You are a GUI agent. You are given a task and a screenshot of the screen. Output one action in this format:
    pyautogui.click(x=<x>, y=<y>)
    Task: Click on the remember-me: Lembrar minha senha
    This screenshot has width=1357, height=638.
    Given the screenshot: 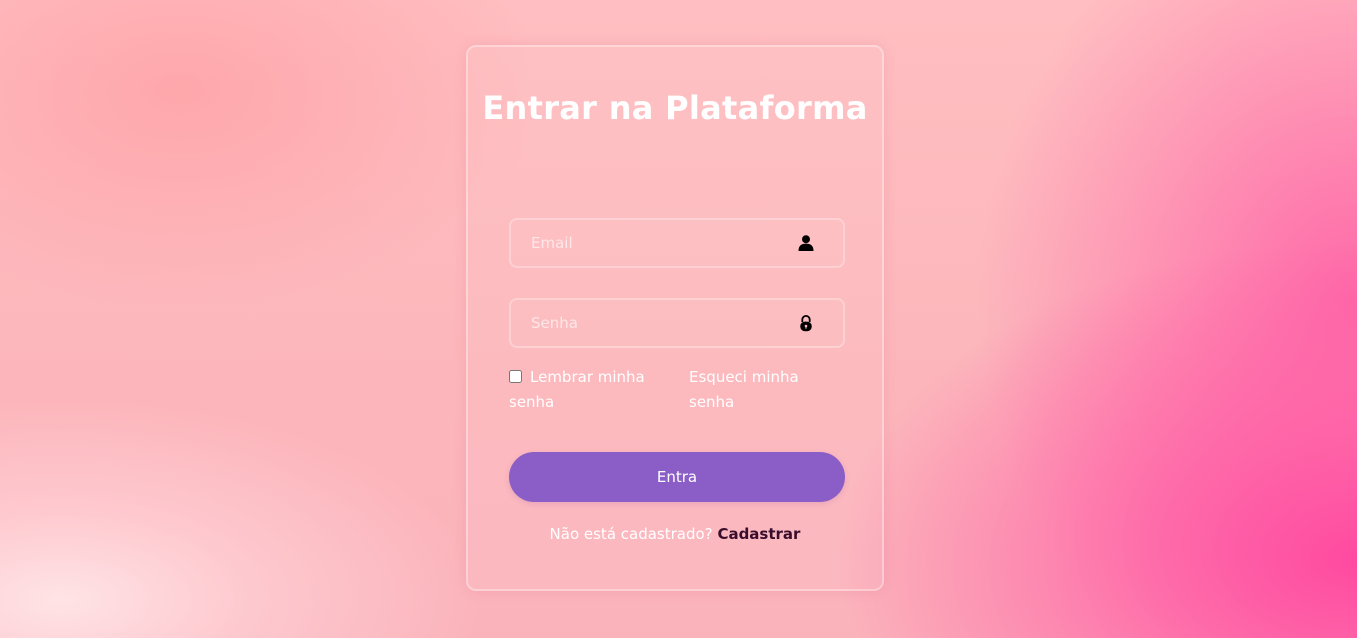 What is the action you would take?
    pyautogui.click(x=589, y=390)
    